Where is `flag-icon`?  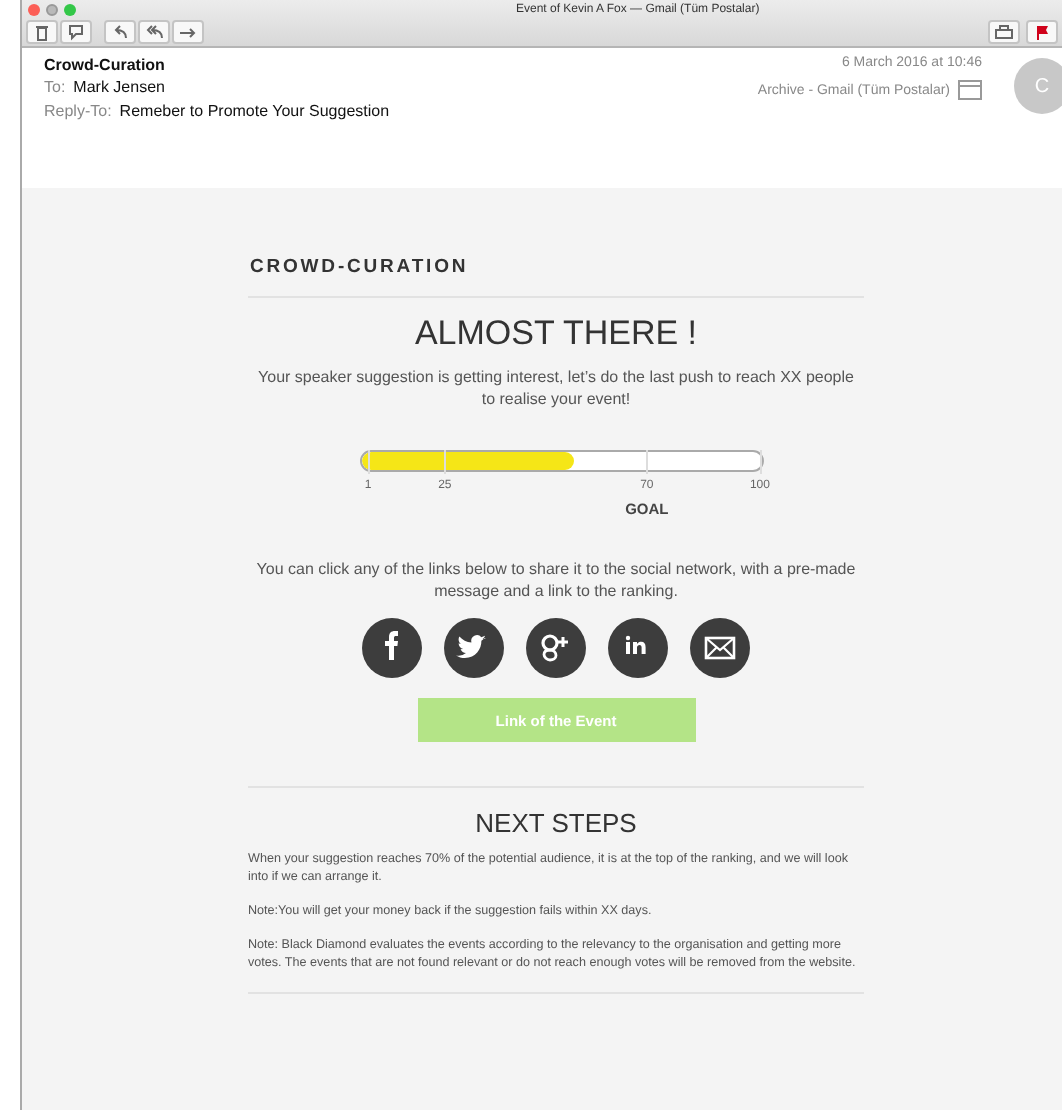 flag-icon is located at coordinates (1042, 32).